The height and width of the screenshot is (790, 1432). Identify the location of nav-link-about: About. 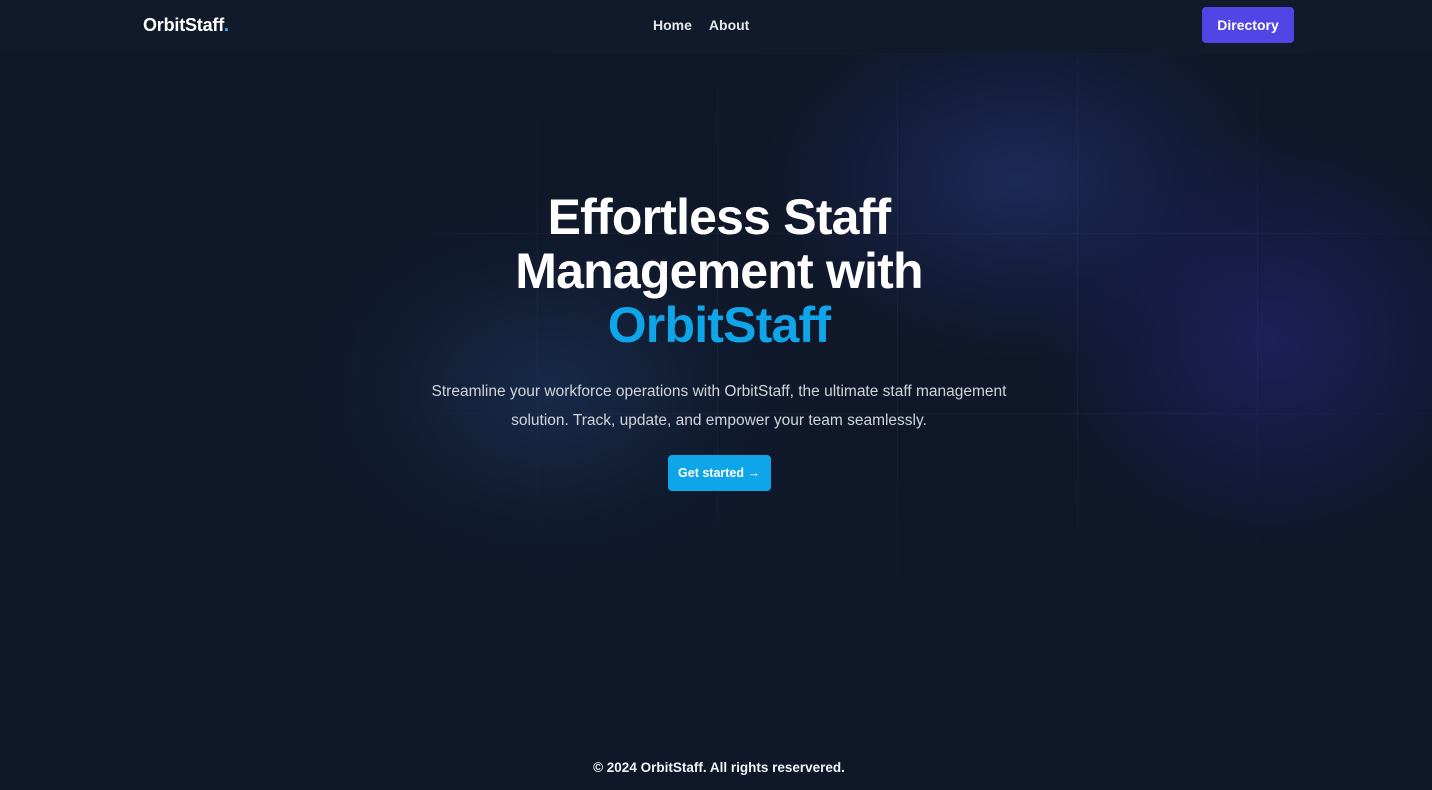
(729, 25).